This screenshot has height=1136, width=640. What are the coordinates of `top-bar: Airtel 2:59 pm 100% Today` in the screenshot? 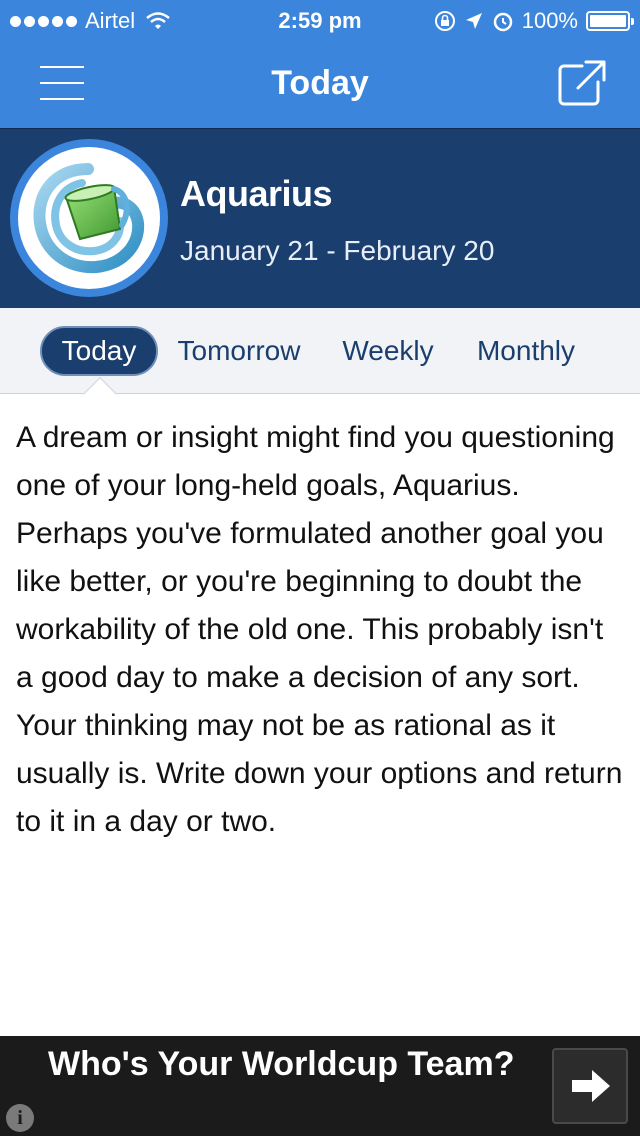 It's located at (320, 64).